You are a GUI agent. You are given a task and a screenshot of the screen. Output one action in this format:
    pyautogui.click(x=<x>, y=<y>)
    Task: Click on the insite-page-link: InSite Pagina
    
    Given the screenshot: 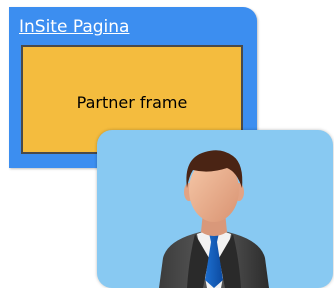 What is the action you would take?
    pyautogui.click(x=74, y=27)
    